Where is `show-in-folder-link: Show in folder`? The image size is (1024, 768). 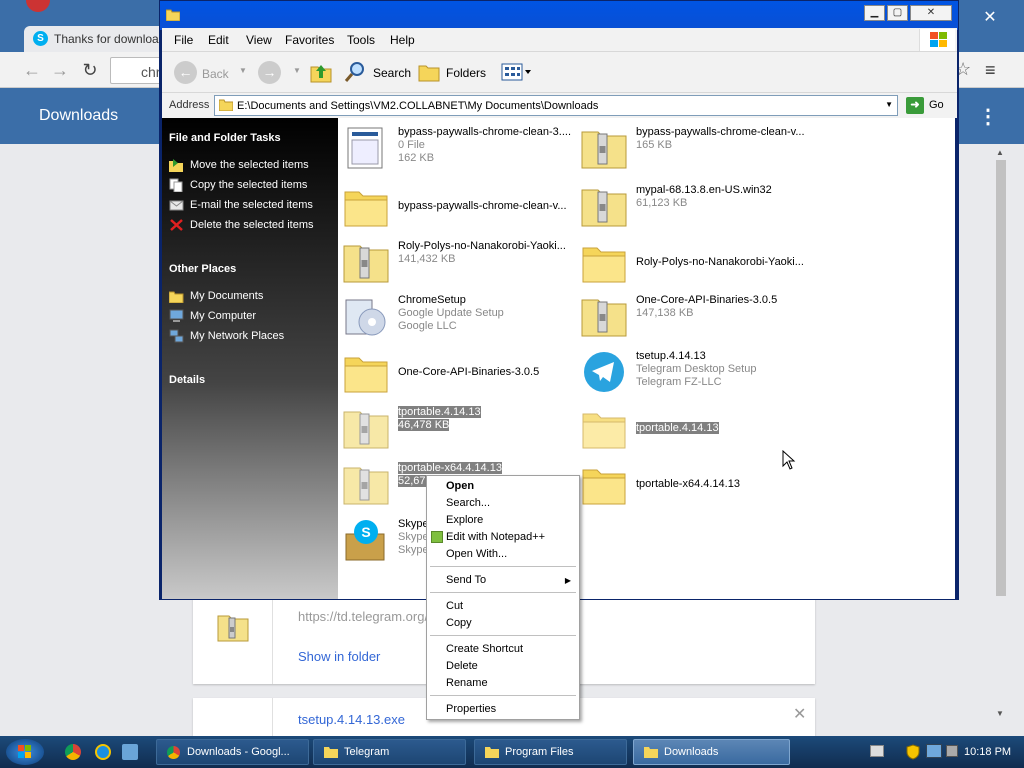 show-in-folder-link: Show in folder is located at coordinates (339, 656).